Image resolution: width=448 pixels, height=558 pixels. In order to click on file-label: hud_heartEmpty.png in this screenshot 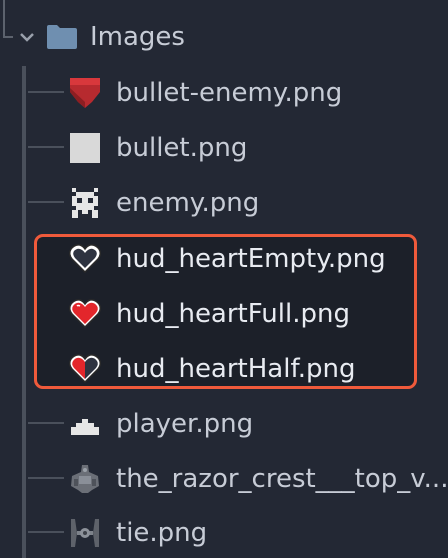, I will do `click(251, 259)`.